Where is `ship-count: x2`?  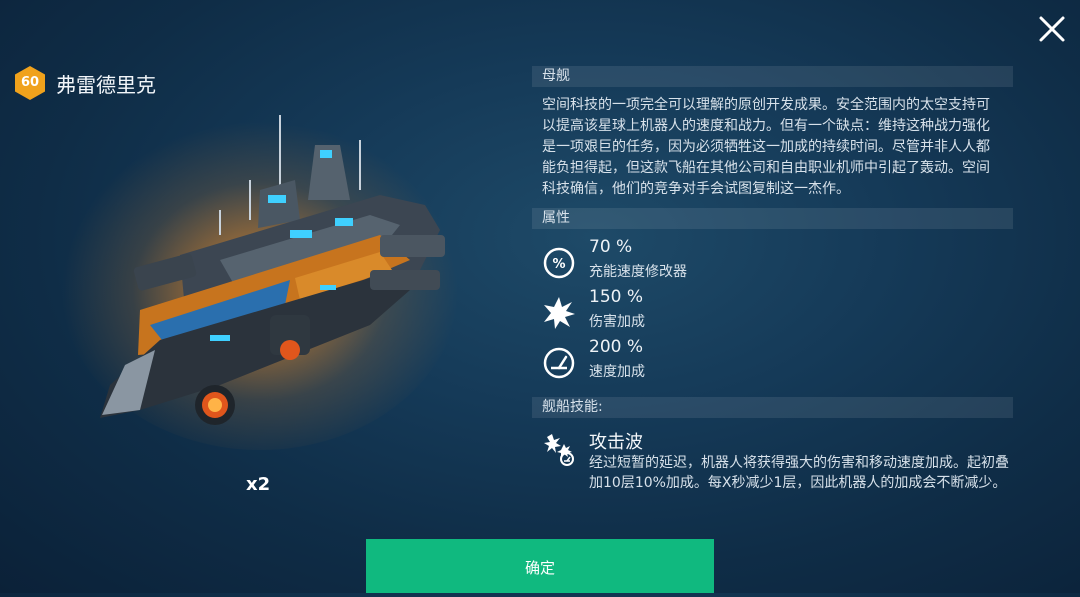 ship-count: x2 is located at coordinates (258, 484).